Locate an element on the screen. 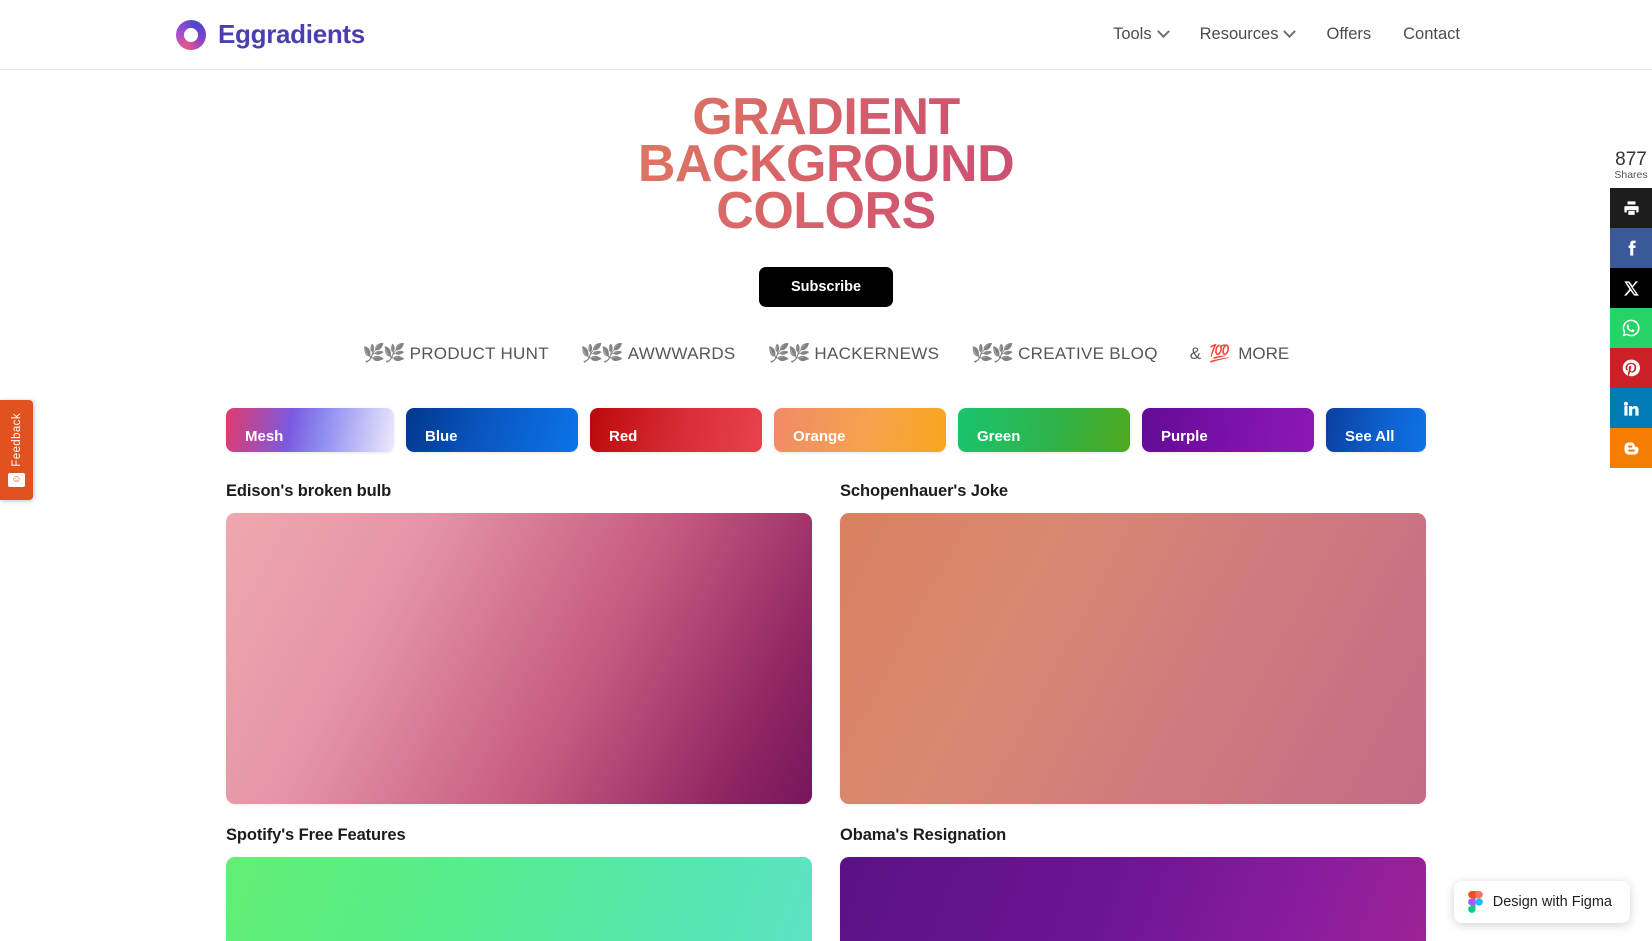 This screenshot has width=1652, height=941. share-button-linkedin is located at coordinates (1631, 408).